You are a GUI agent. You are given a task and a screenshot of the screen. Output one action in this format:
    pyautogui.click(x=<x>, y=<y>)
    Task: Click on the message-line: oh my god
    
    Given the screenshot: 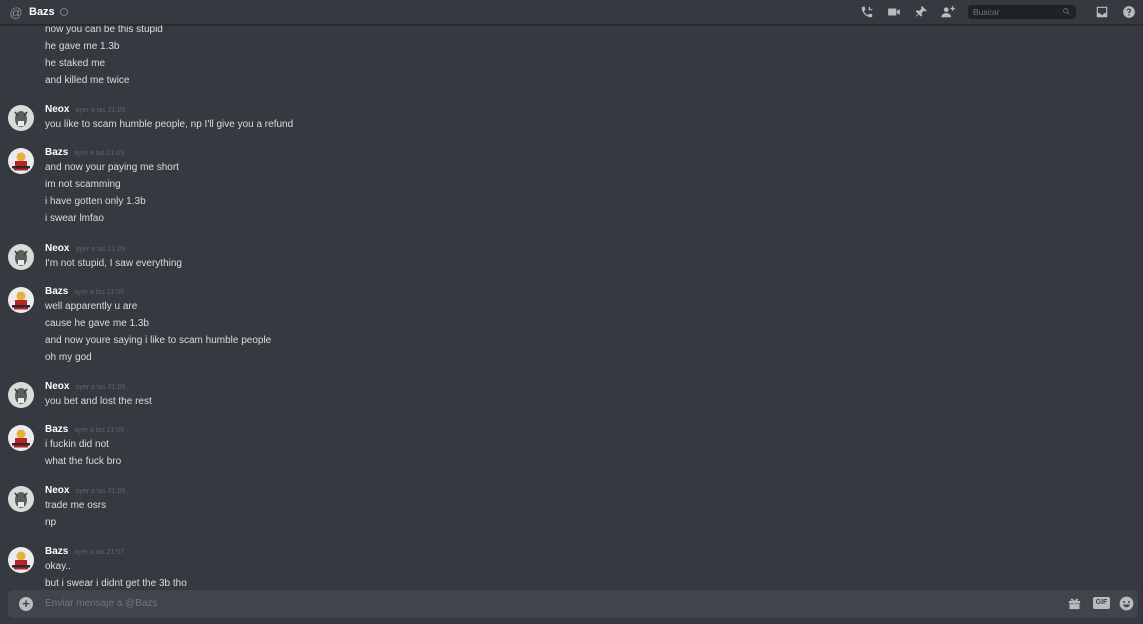 What is the action you would take?
    pyautogui.click(x=68, y=357)
    